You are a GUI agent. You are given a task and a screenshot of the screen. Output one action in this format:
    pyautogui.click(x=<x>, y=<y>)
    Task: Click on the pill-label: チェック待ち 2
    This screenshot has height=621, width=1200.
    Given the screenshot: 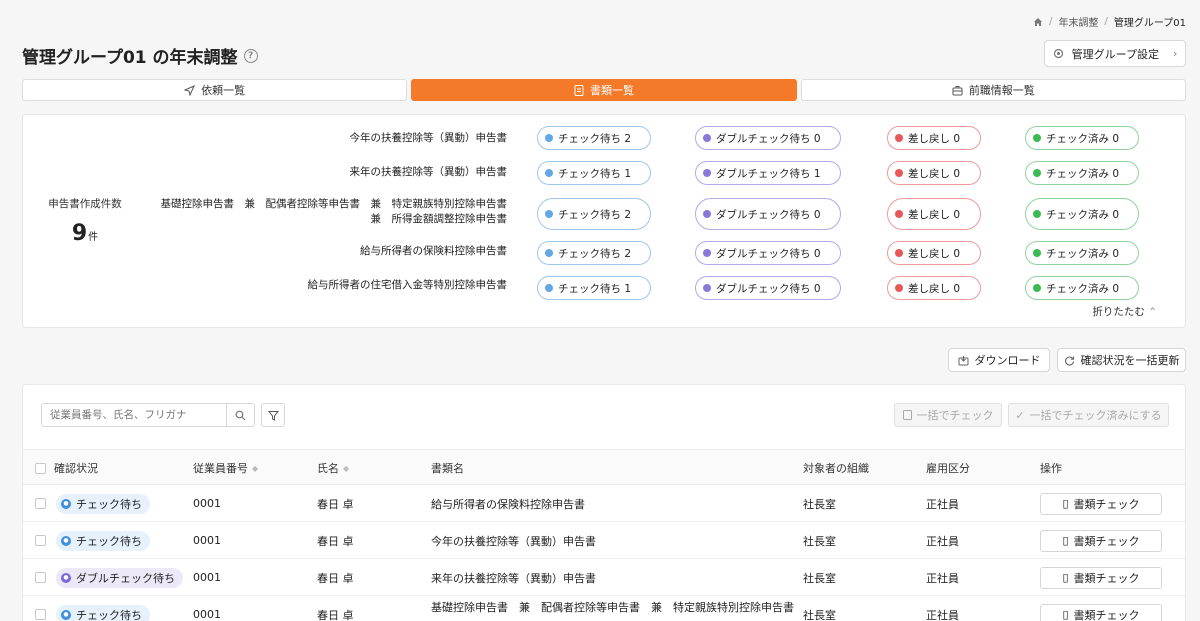 What is the action you would take?
    pyautogui.click(x=595, y=214)
    